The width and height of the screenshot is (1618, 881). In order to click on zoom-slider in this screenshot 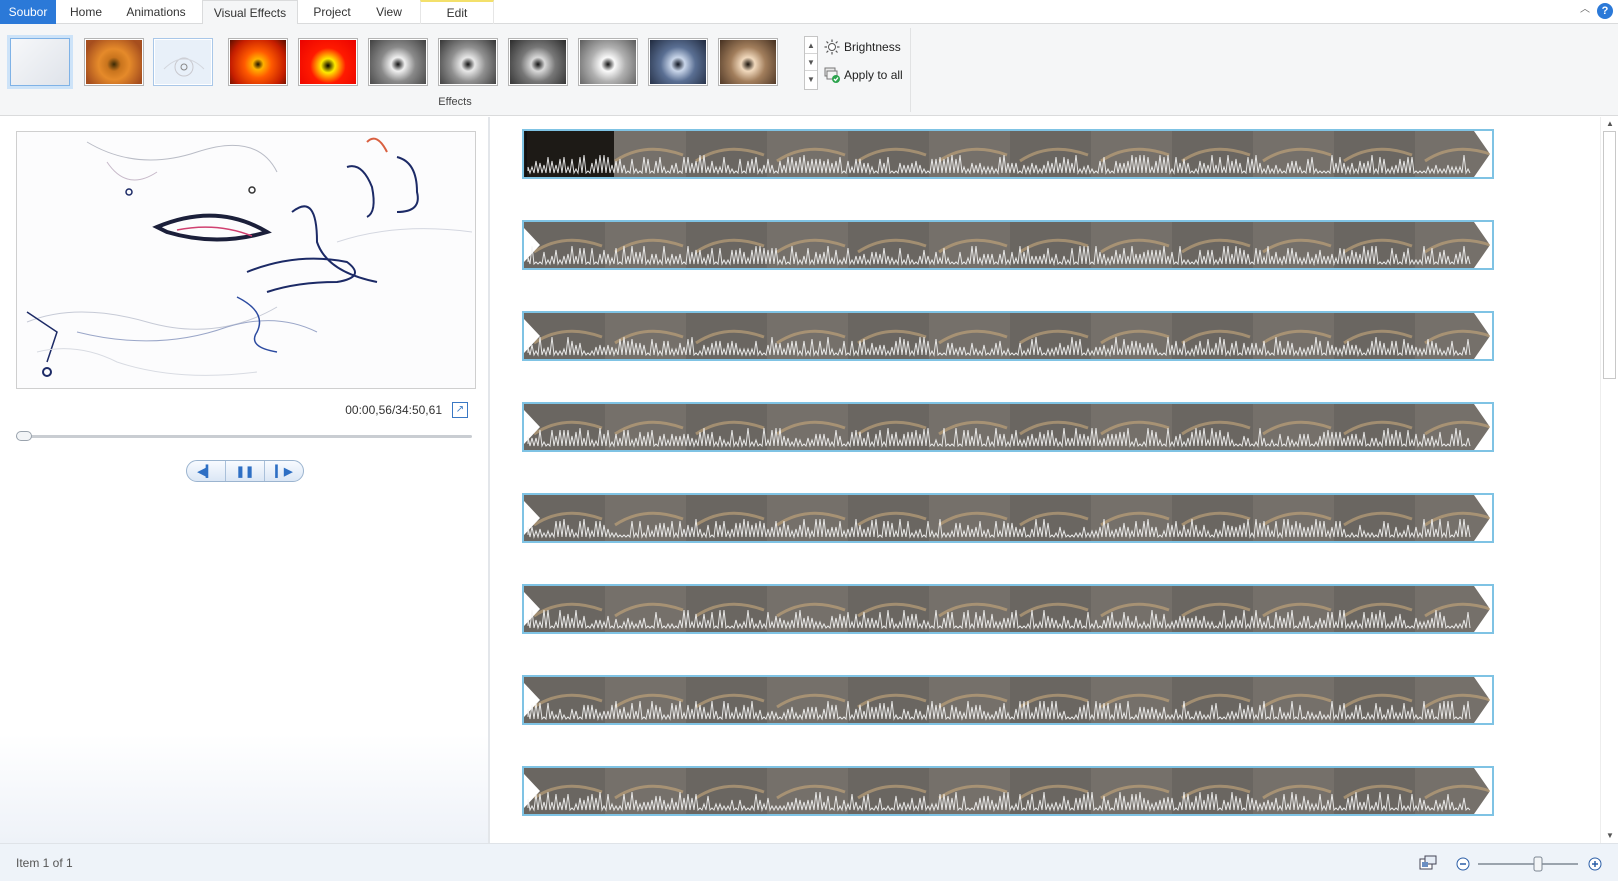, I will do `click(1530, 864)`.